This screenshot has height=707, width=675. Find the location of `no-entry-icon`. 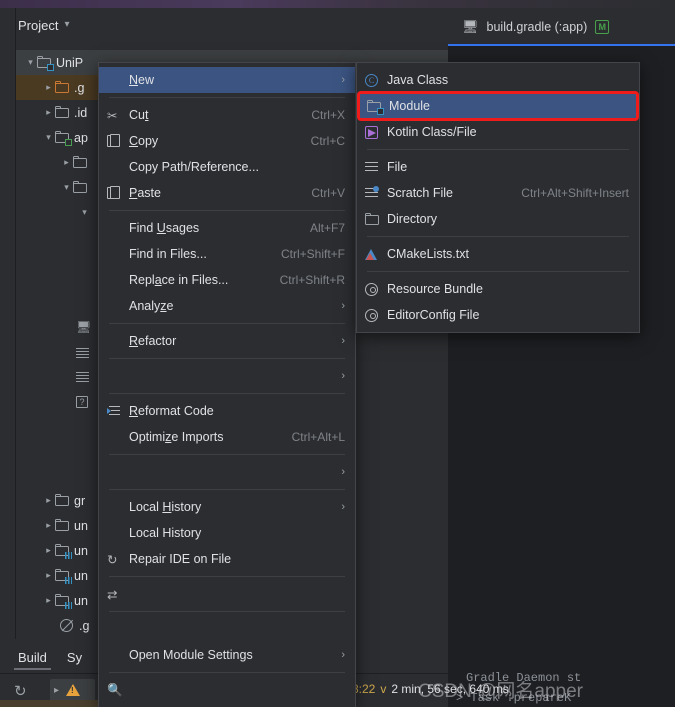

no-entry-icon is located at coordinates (69, 625).